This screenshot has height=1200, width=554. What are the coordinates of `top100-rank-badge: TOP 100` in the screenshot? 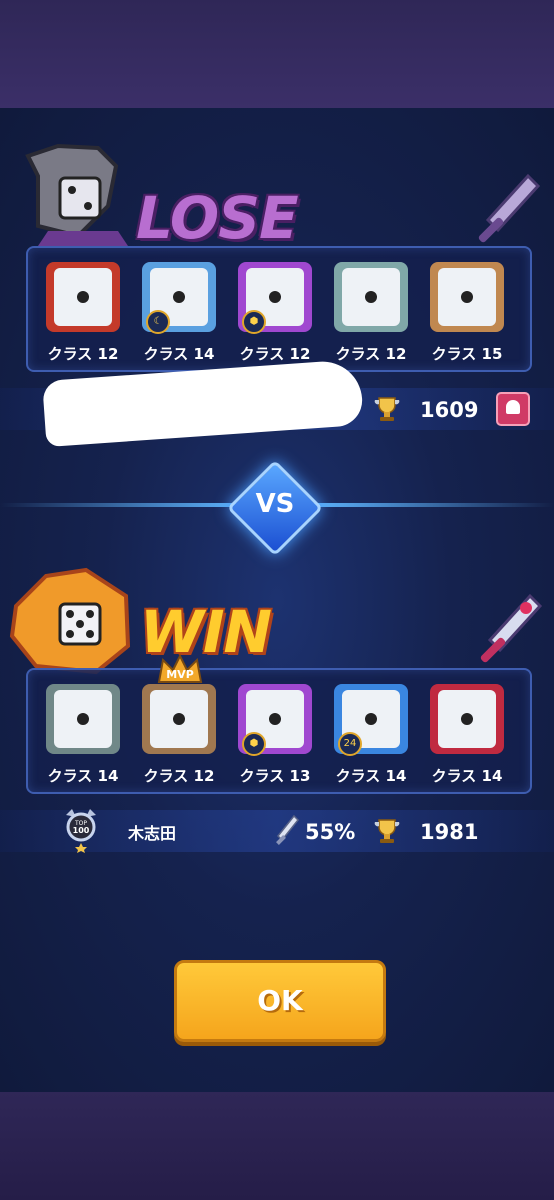 It's located at (81, 831).